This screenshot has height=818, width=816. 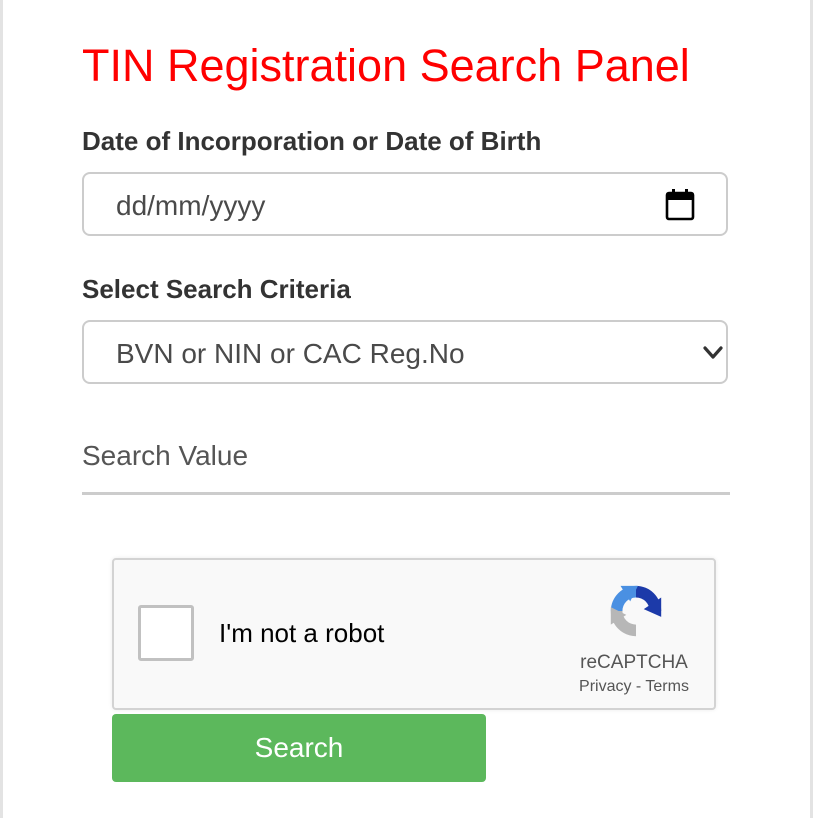 What do you see at coordinates (216, 289) in the screenshot?
I see `criteria-label: Select Search Criteria` at bounding box center [216, 289].